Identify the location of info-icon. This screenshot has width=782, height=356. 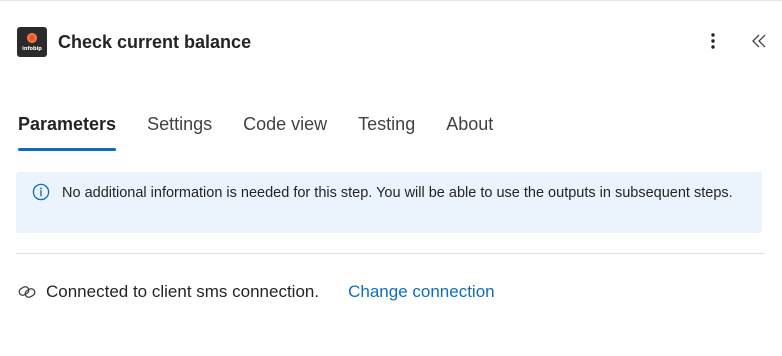
(41, 192).